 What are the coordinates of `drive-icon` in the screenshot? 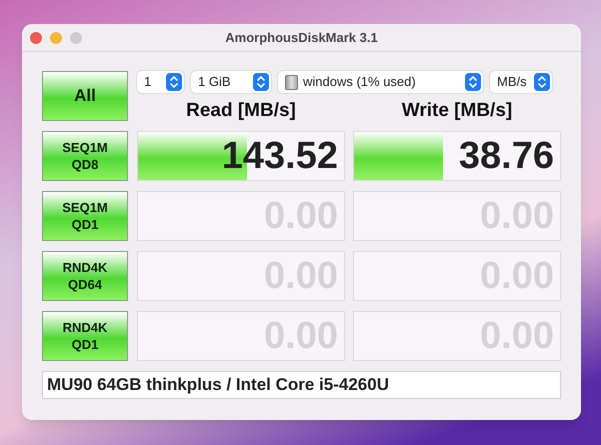 It's located at (291, 82).